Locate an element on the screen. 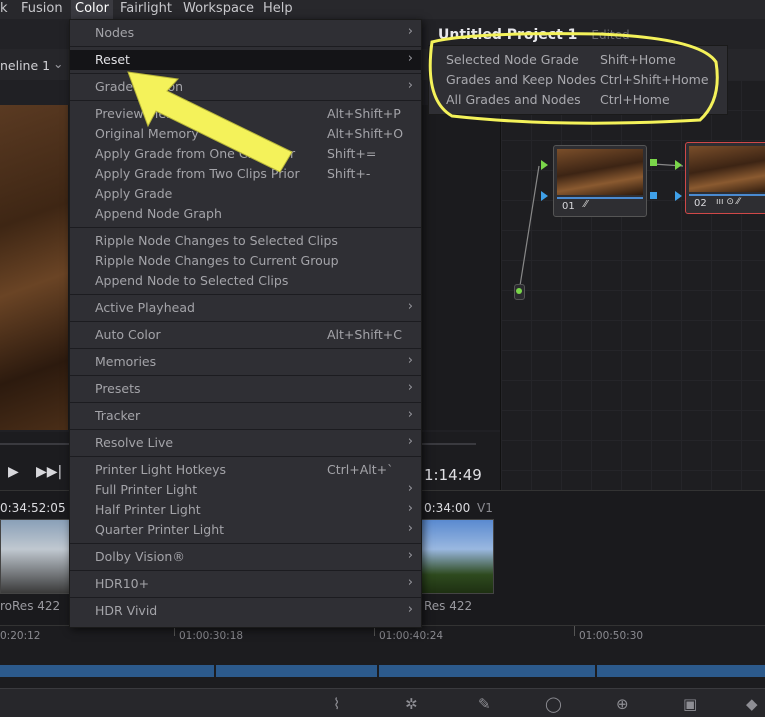 The image size is (765, 717). menu-item-reset: Reset › is located at coordinates (245, 60).